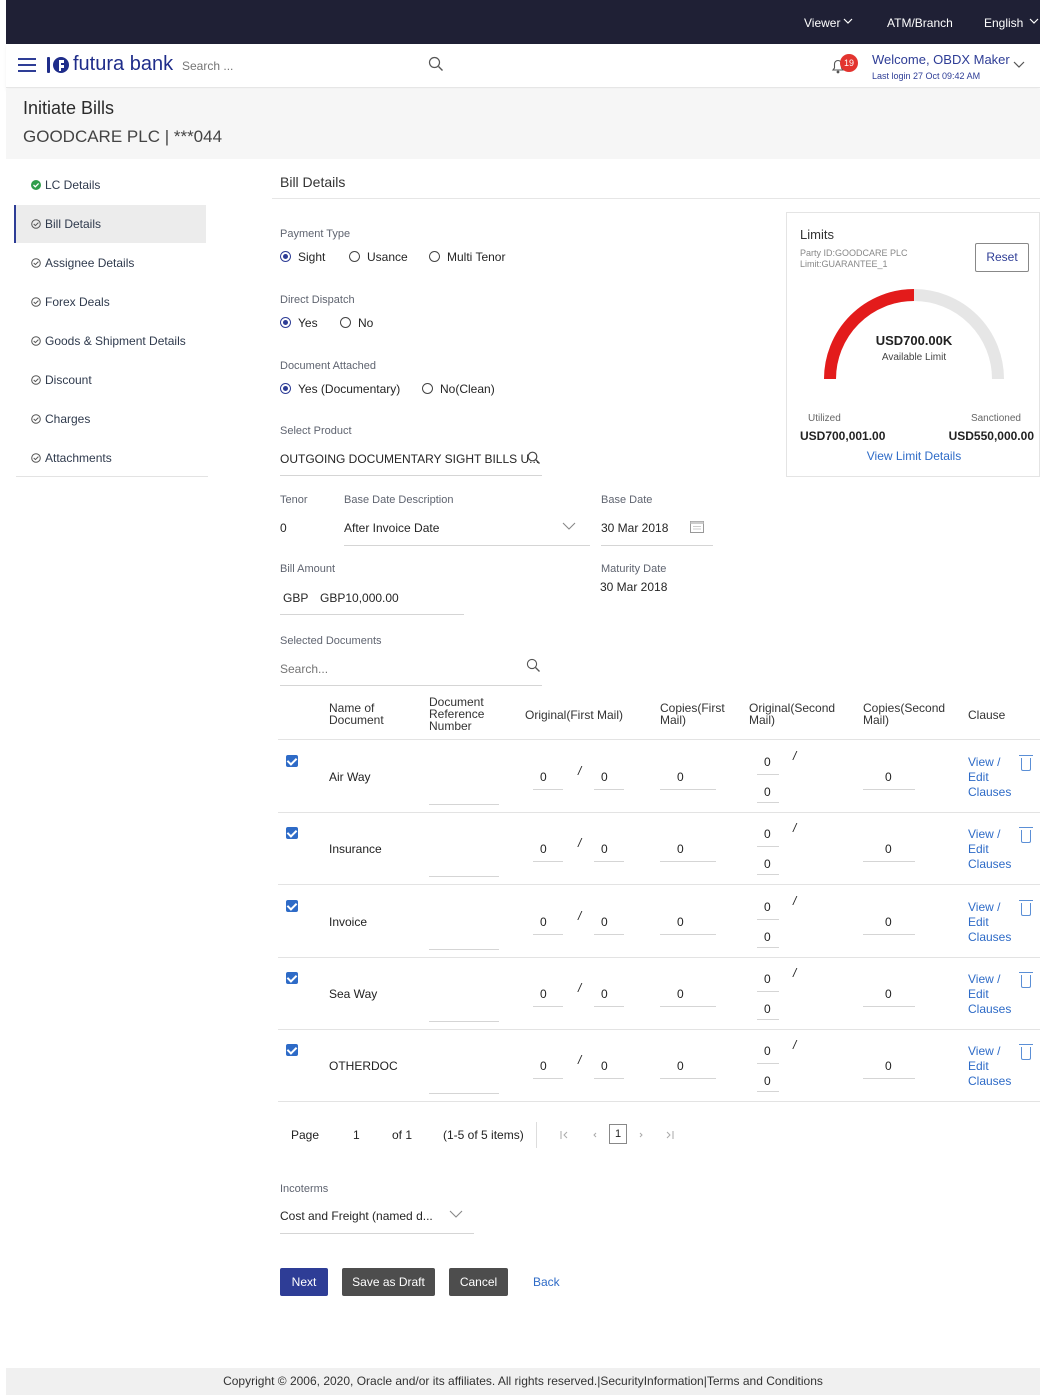 The width and height of the screenshot is (1040, 1395). What do you see at coordinates (110, 224) in the screenshot?
I see `sidebar-item-bill-details: Bill Details` at bounding box center [110, 224].